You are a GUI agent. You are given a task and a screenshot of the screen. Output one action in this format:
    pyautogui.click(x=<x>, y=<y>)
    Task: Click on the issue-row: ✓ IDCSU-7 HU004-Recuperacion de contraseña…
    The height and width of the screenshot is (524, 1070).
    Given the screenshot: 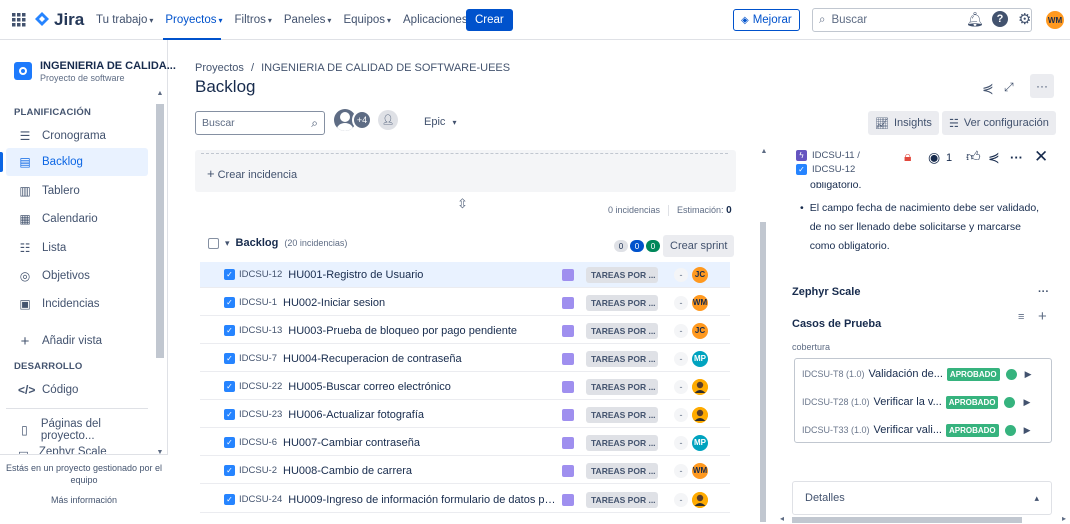 What is the action you would take?
    pyautogui.click(x=465, y=359)
    